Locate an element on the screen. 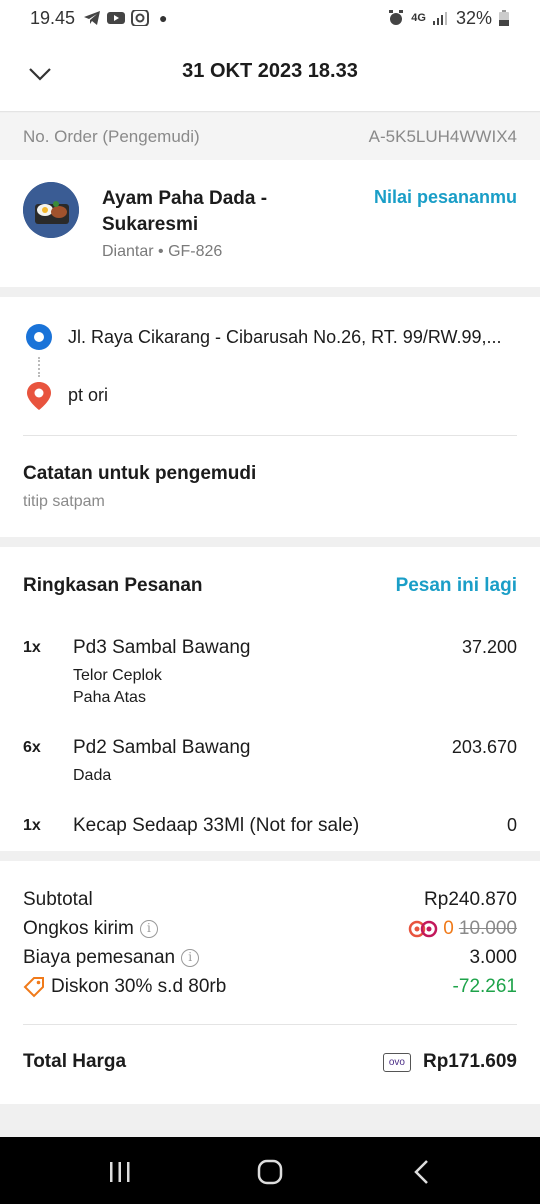 The height and width of the screenshot is (1204, 540). subscription-badge-icon is located at coordinates (423, 929).